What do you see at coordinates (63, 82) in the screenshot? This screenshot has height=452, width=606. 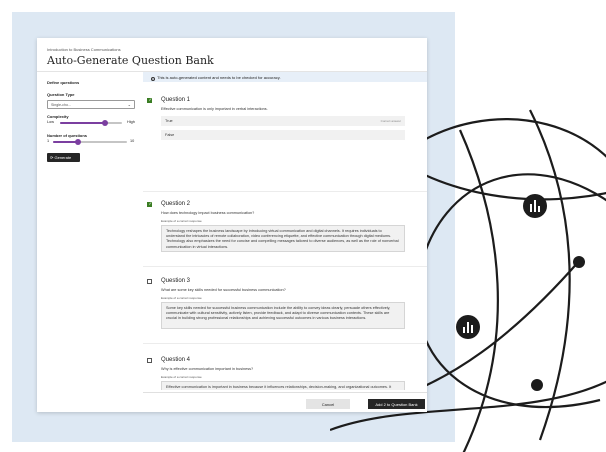 I see `define-questions-heading: Define questions` at bounding box center [63, 82].